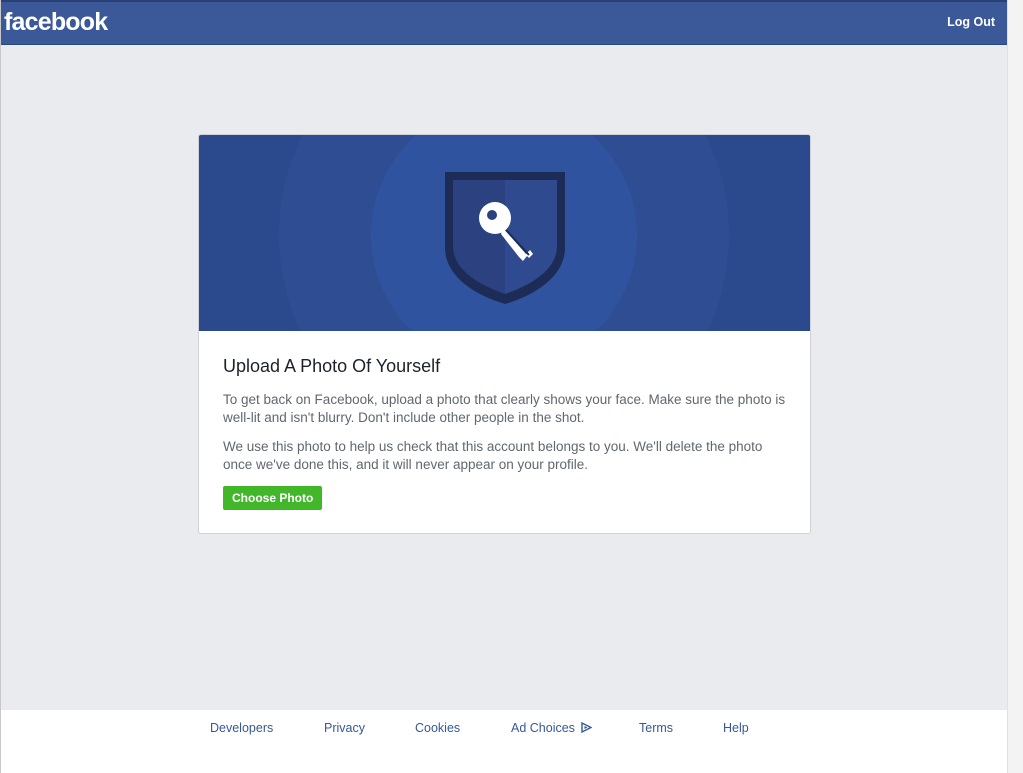 The image size is (1023, 773). Describe the element at coordinates (504, 22) in the screenshot. I see `top-navigation-bar: facebook Log Out` at that location.